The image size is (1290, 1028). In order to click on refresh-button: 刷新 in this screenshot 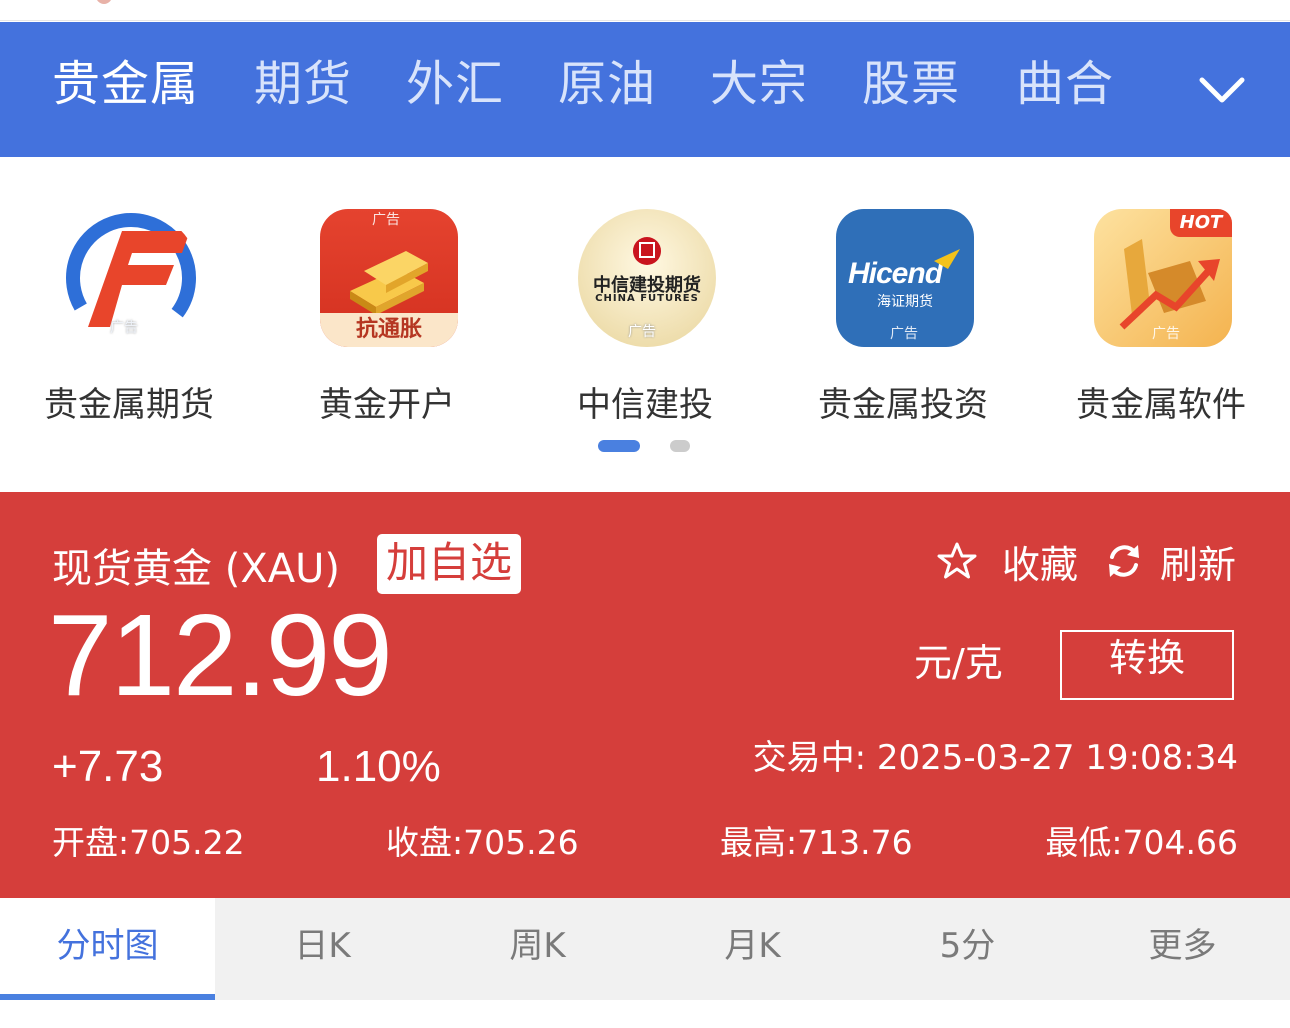, I will do `click(1170, 561)`.